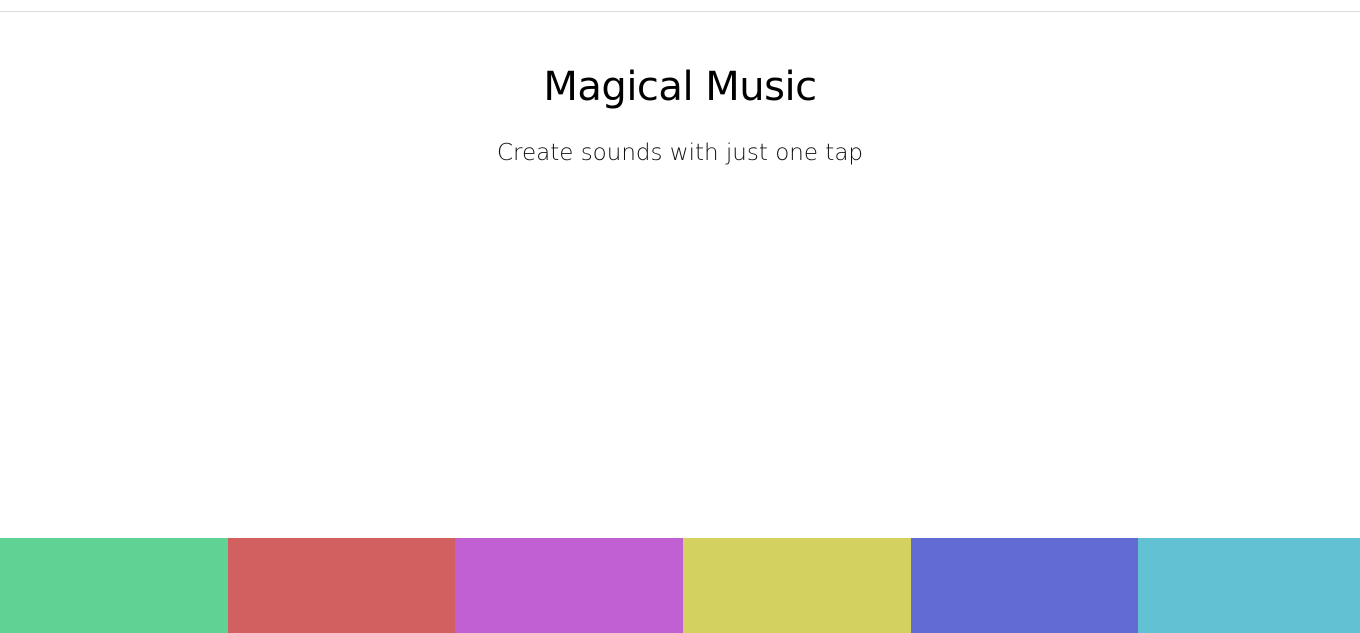 This screenshot has width=1360, height=633. Describe the element at coordinates (1249, 585) in the screenshot. I see `sound-pad-cyan` at that location.